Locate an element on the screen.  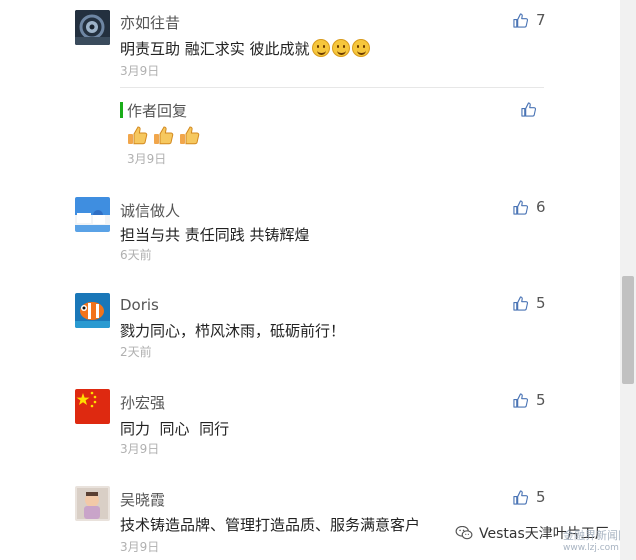
comment-text: 明责互助 融汇求实 彼此成就 is located at coordinates (245, 48).